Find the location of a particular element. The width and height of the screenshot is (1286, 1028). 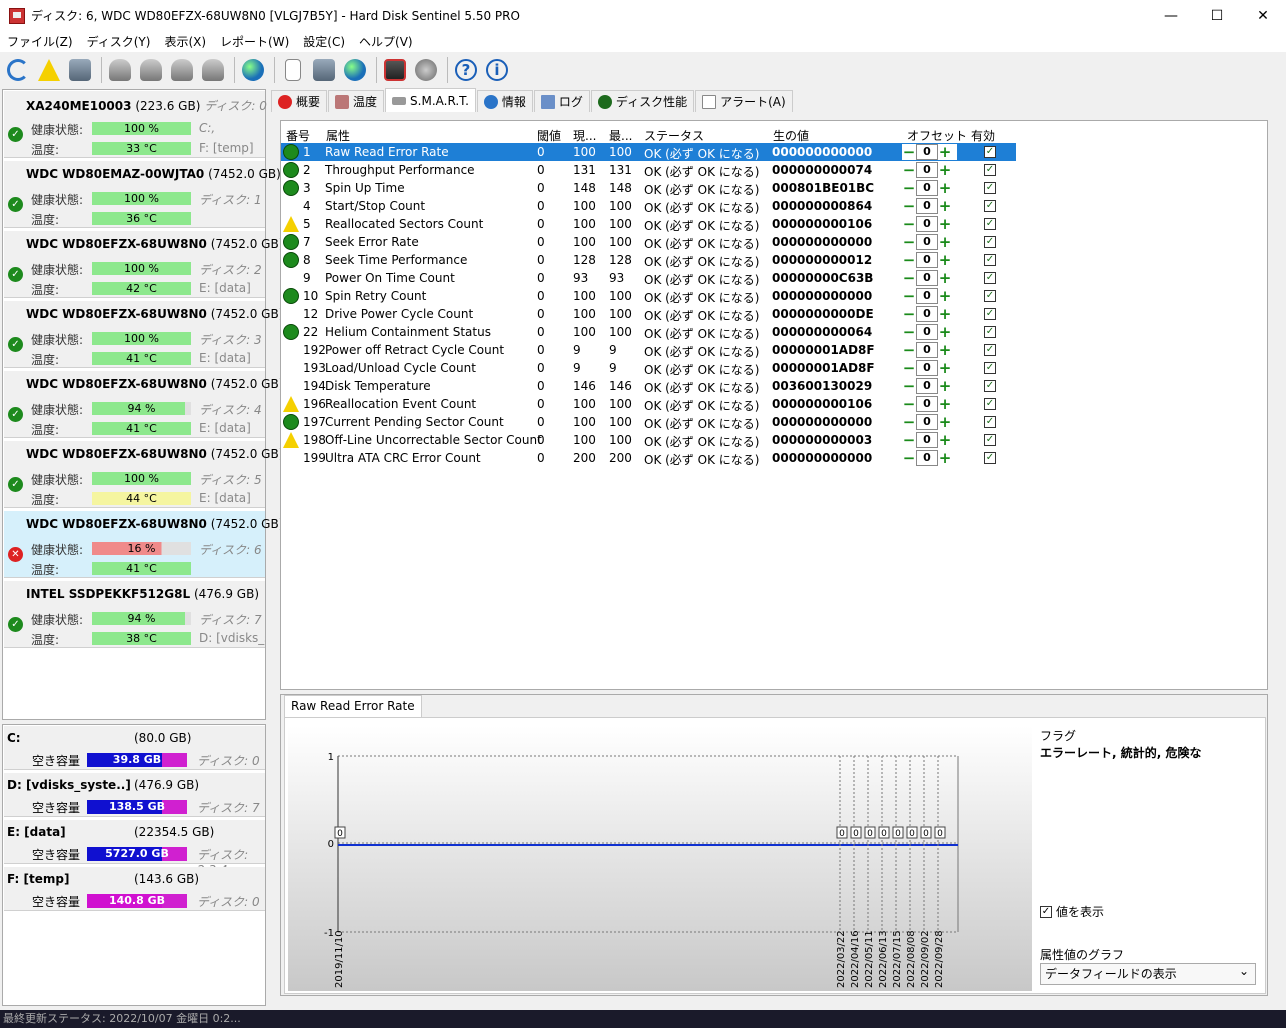

col-threshold: 閾値 is located at coordinates (549, 135).